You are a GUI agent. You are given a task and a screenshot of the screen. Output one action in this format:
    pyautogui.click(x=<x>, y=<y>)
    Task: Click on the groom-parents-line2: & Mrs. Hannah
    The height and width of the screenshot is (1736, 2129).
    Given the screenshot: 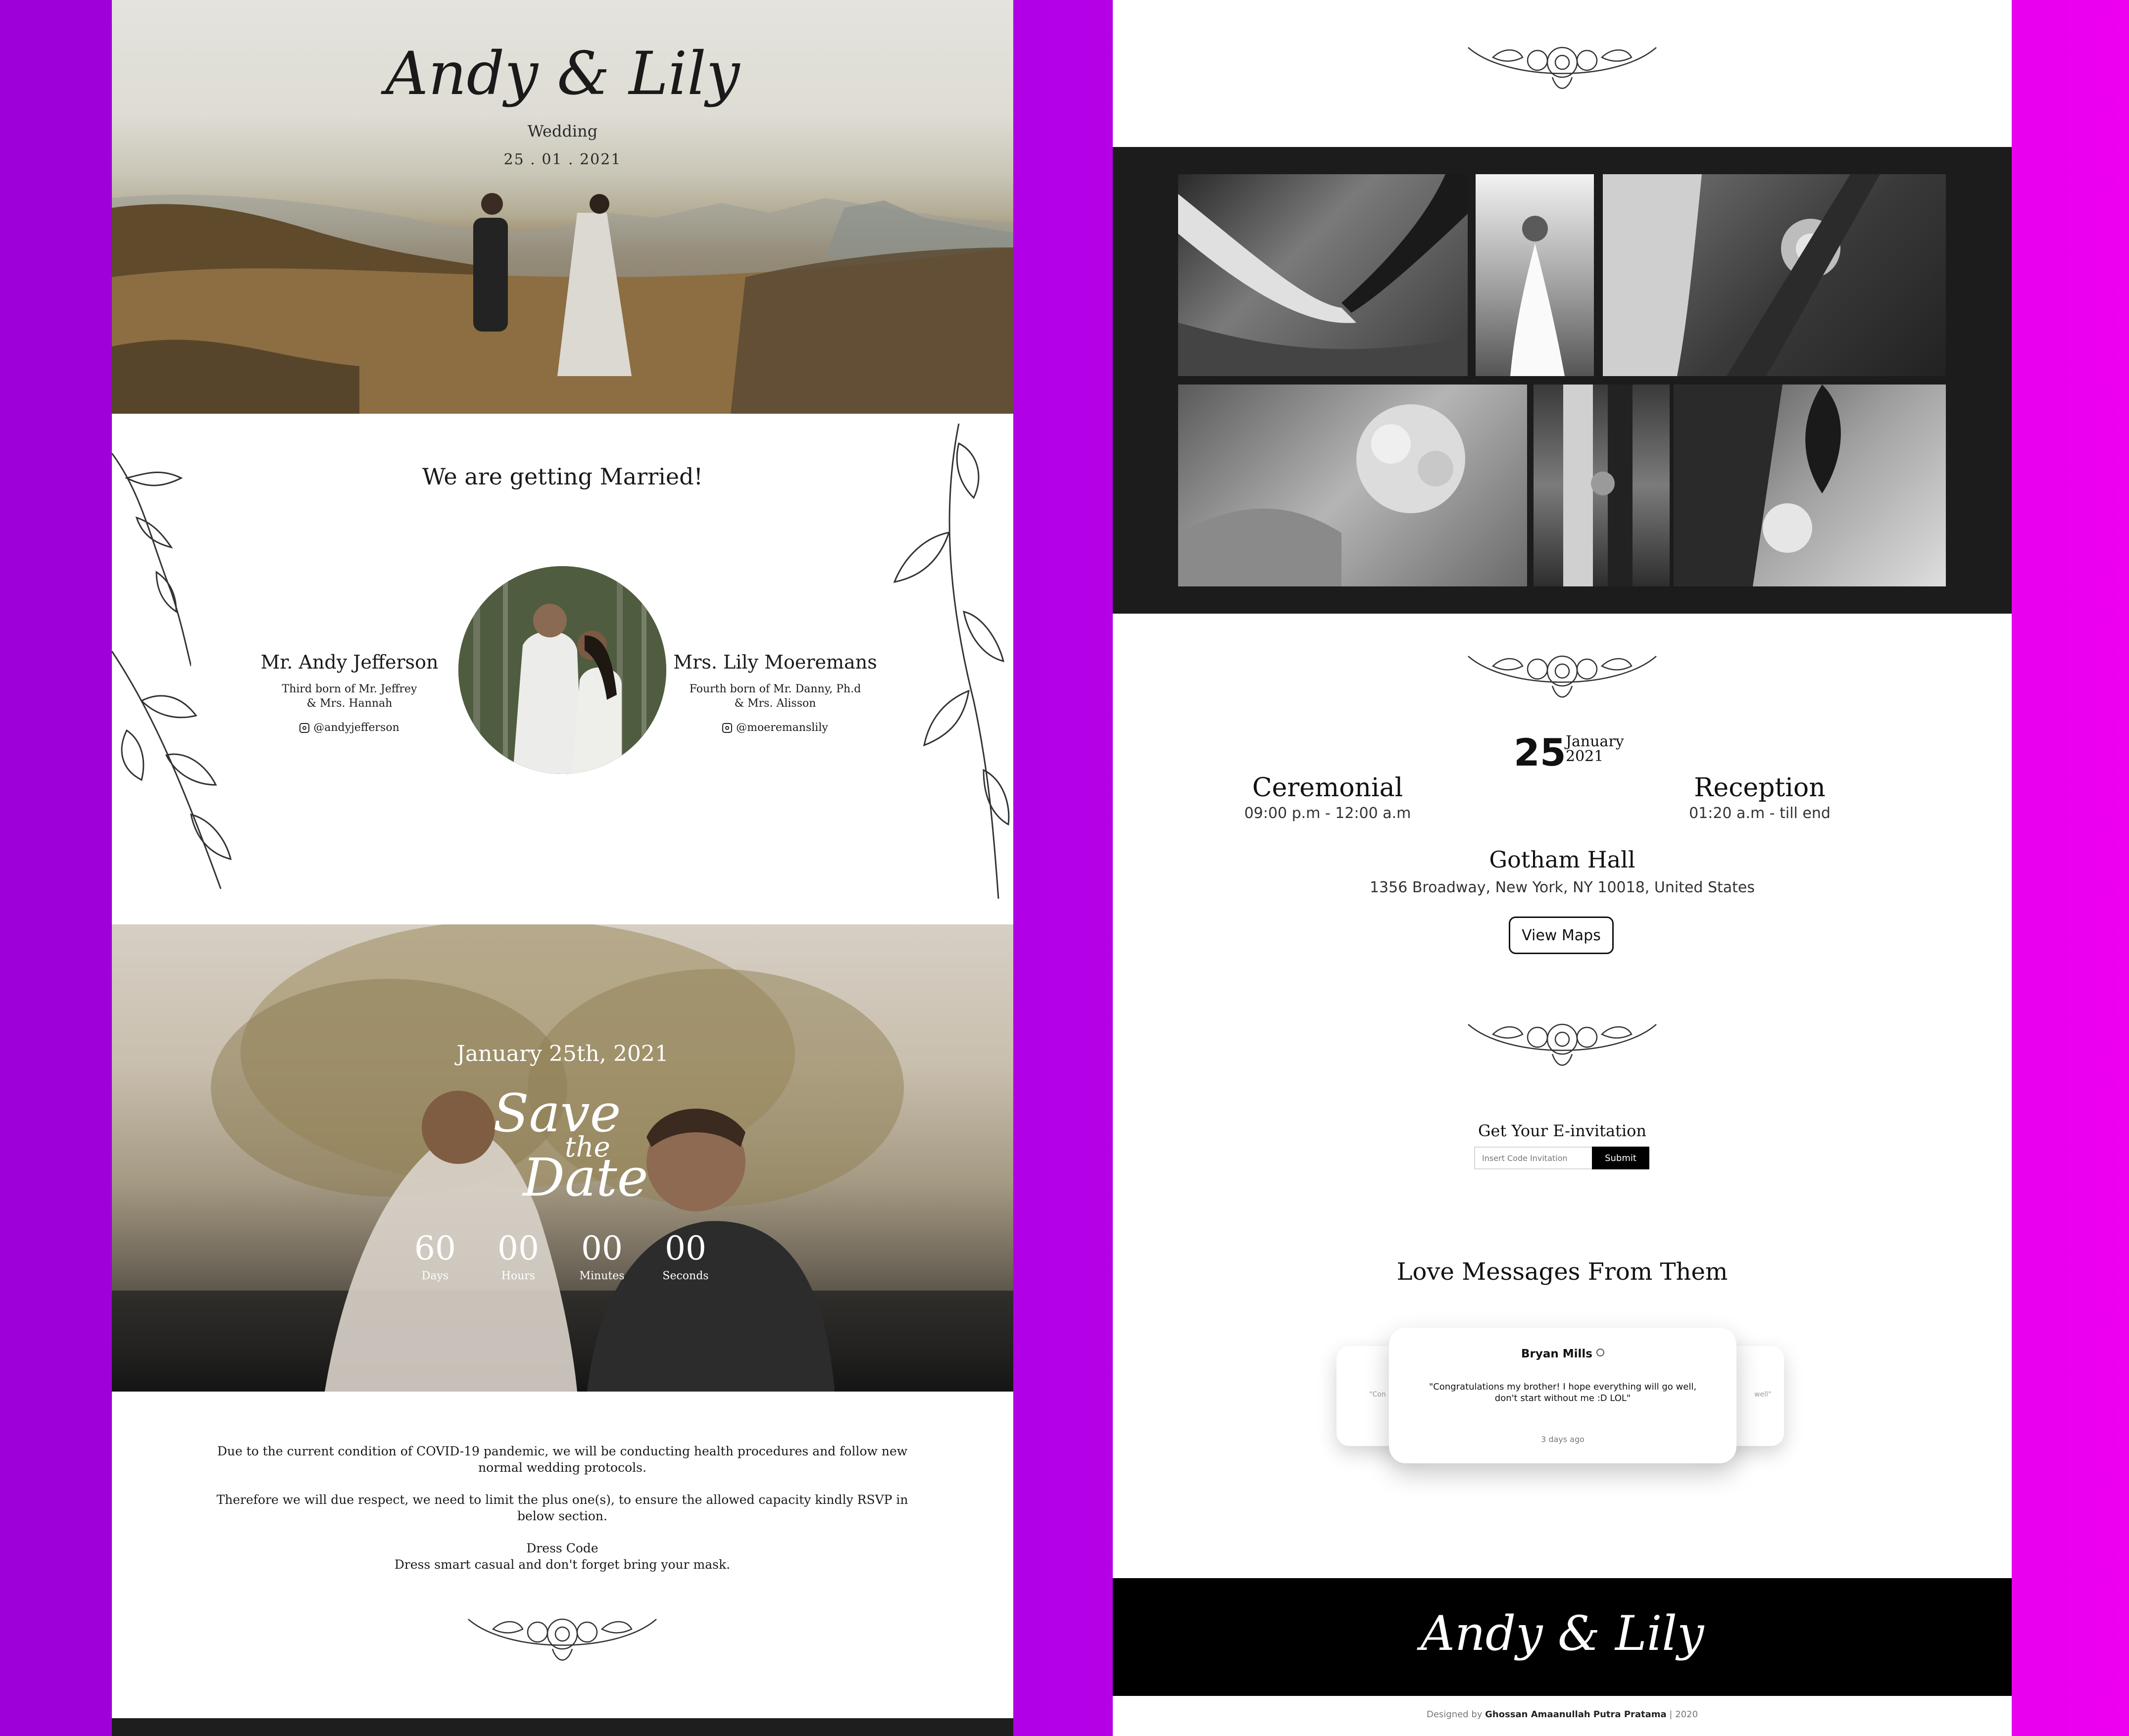 What is the action you would take?
    pyautogui.click(x=349, y=703)
    